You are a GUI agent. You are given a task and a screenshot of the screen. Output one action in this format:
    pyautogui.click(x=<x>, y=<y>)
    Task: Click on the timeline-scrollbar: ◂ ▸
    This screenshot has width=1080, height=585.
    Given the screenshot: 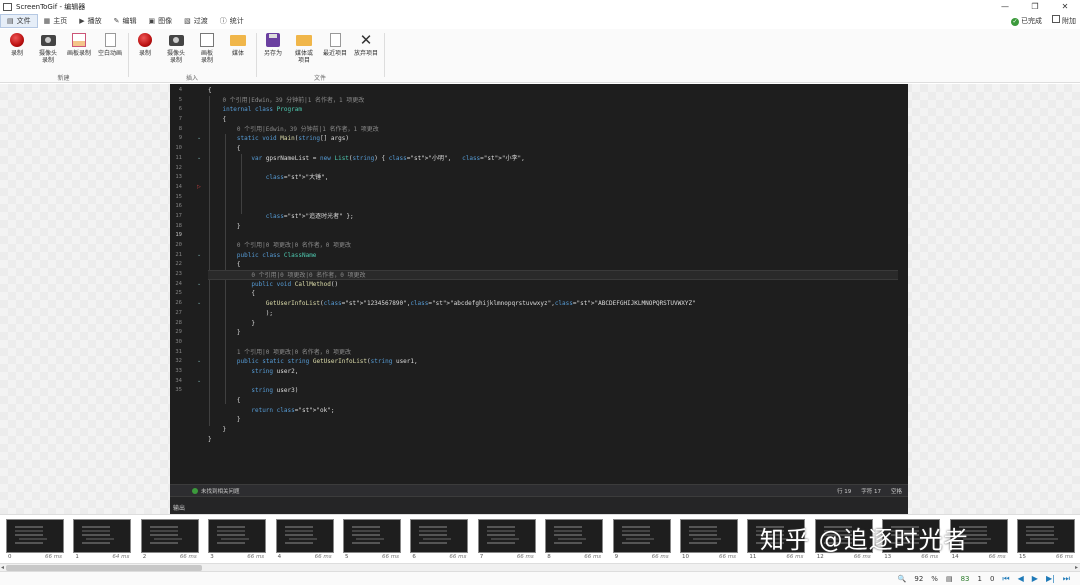 What is the action you would take?
    pyautogui.click(x=540, y=567)
    